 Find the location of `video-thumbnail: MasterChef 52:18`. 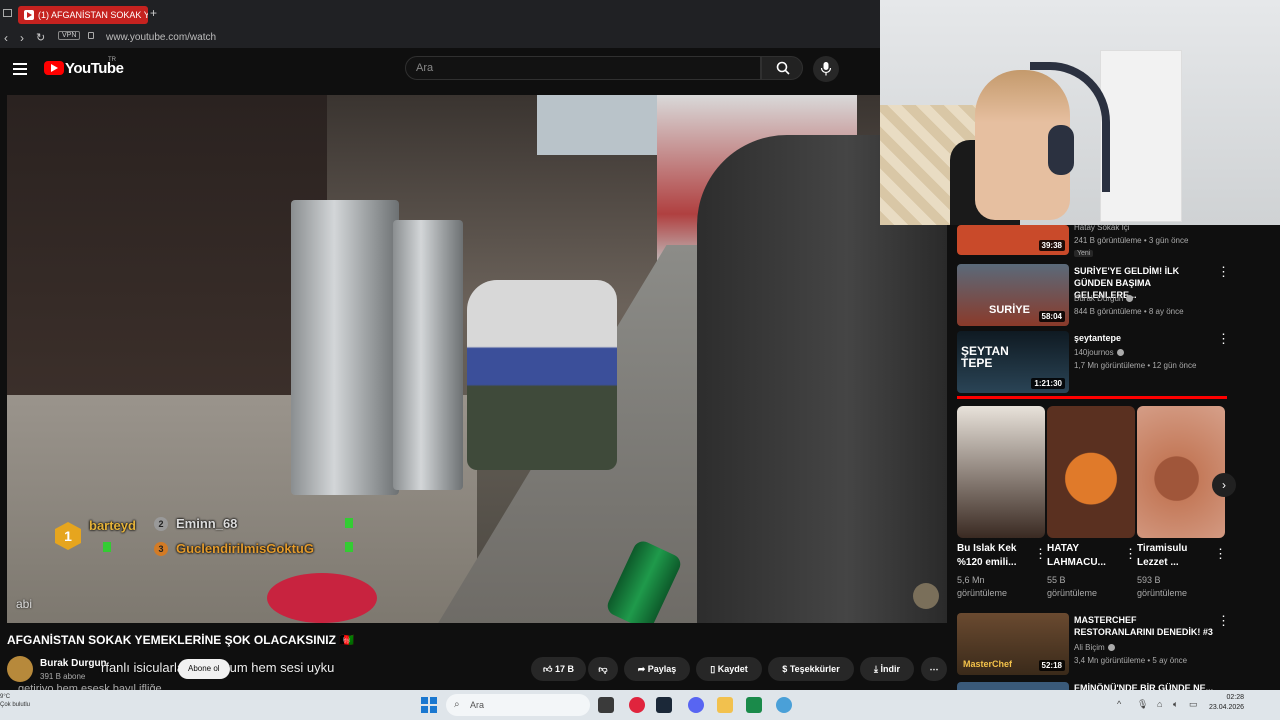

video-thumbnail: MasterChef 52:18 is located at coordinates (1013, 644).